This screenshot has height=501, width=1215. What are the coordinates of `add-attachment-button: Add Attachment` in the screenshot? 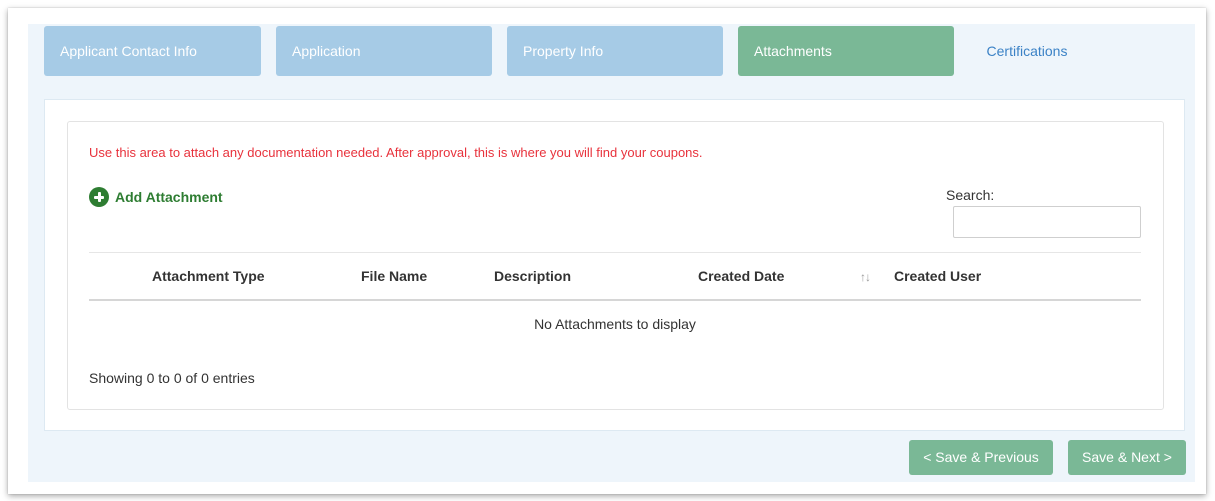 It's located at (156, 197).